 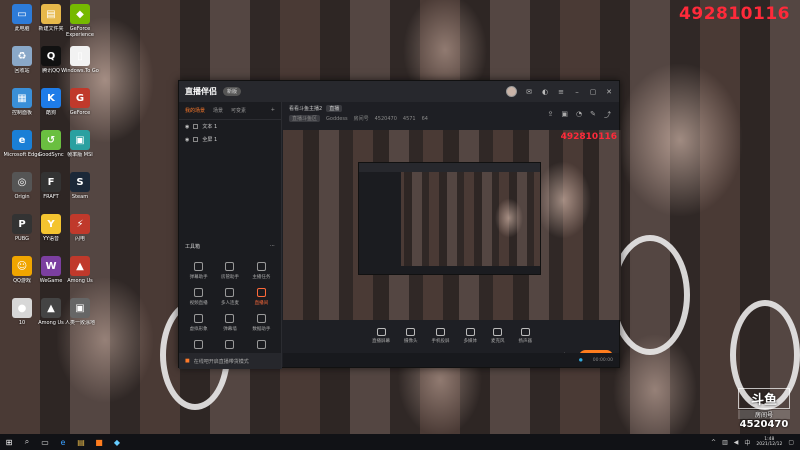 I want to click on toolbox-item: 视频直播, so click(x=198, y=297).